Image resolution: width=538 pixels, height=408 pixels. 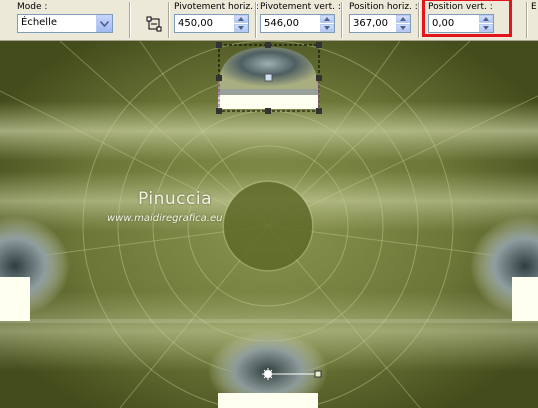 I want to click on mode-label: Mode :, so click(x=32, y=7).